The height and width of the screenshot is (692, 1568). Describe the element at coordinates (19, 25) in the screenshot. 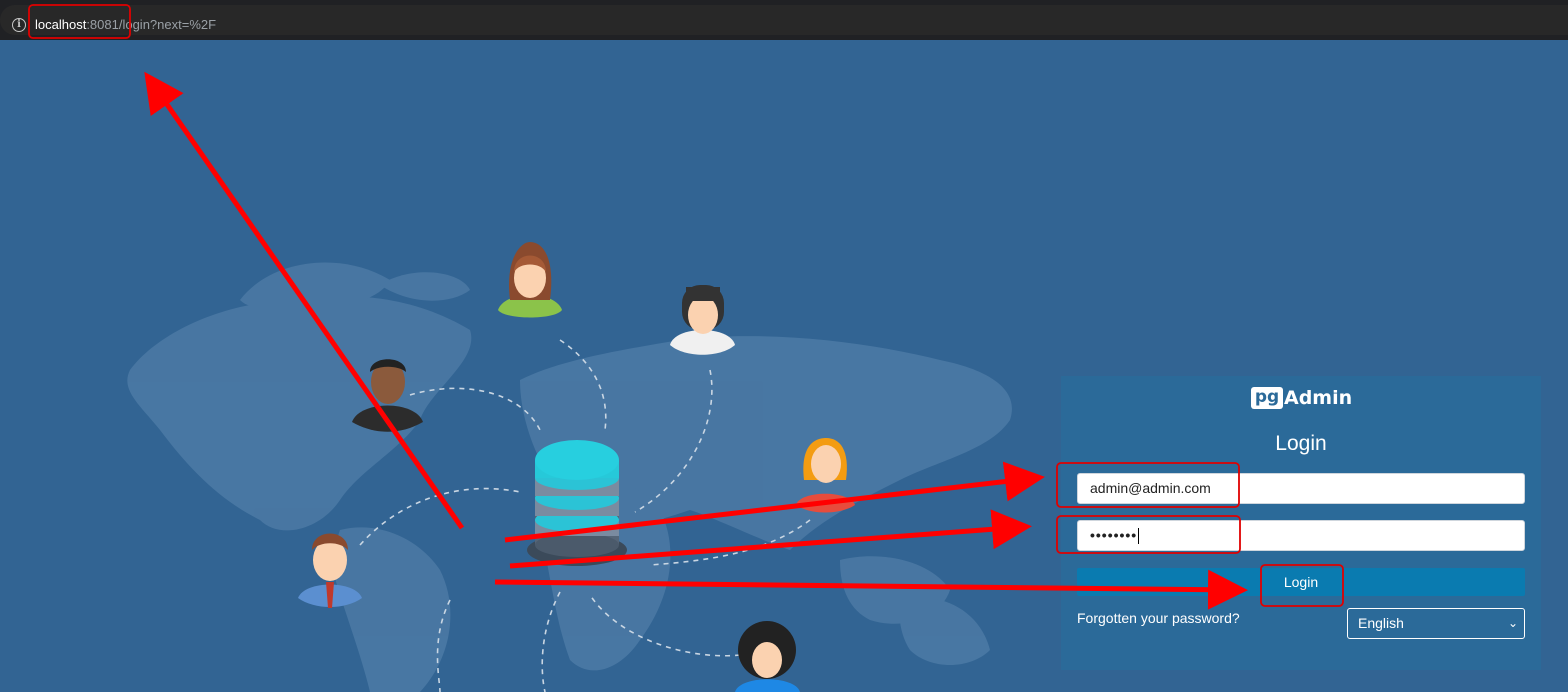

I see `info-icon: i` at that location.